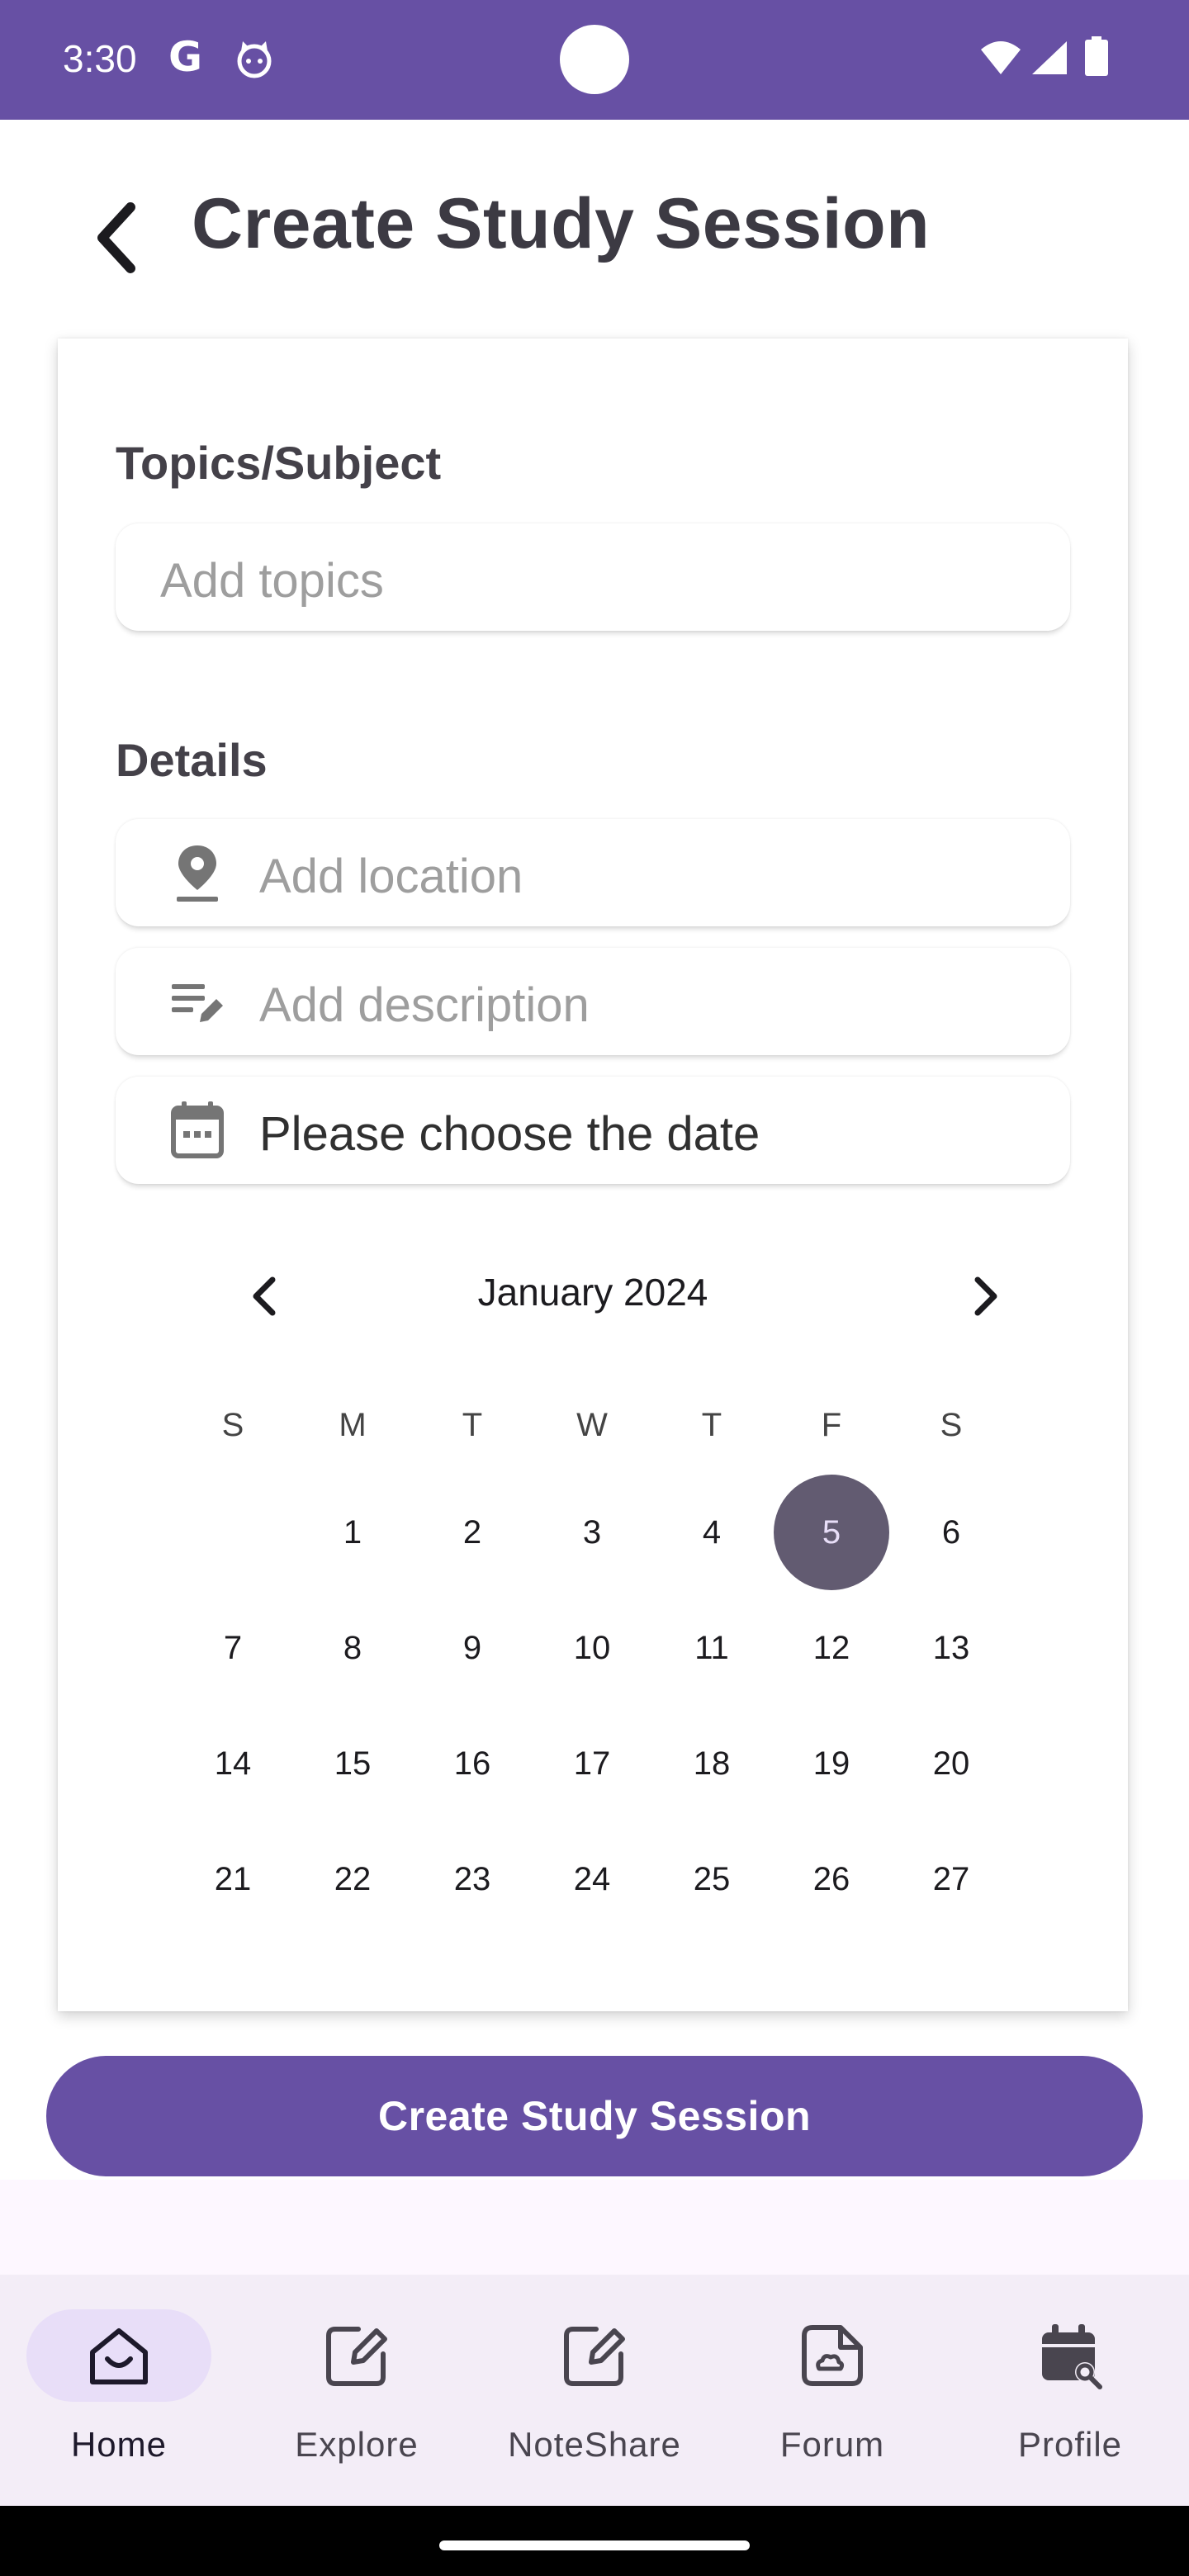  I want to click on description-input: Add description, so click(593, 1001).